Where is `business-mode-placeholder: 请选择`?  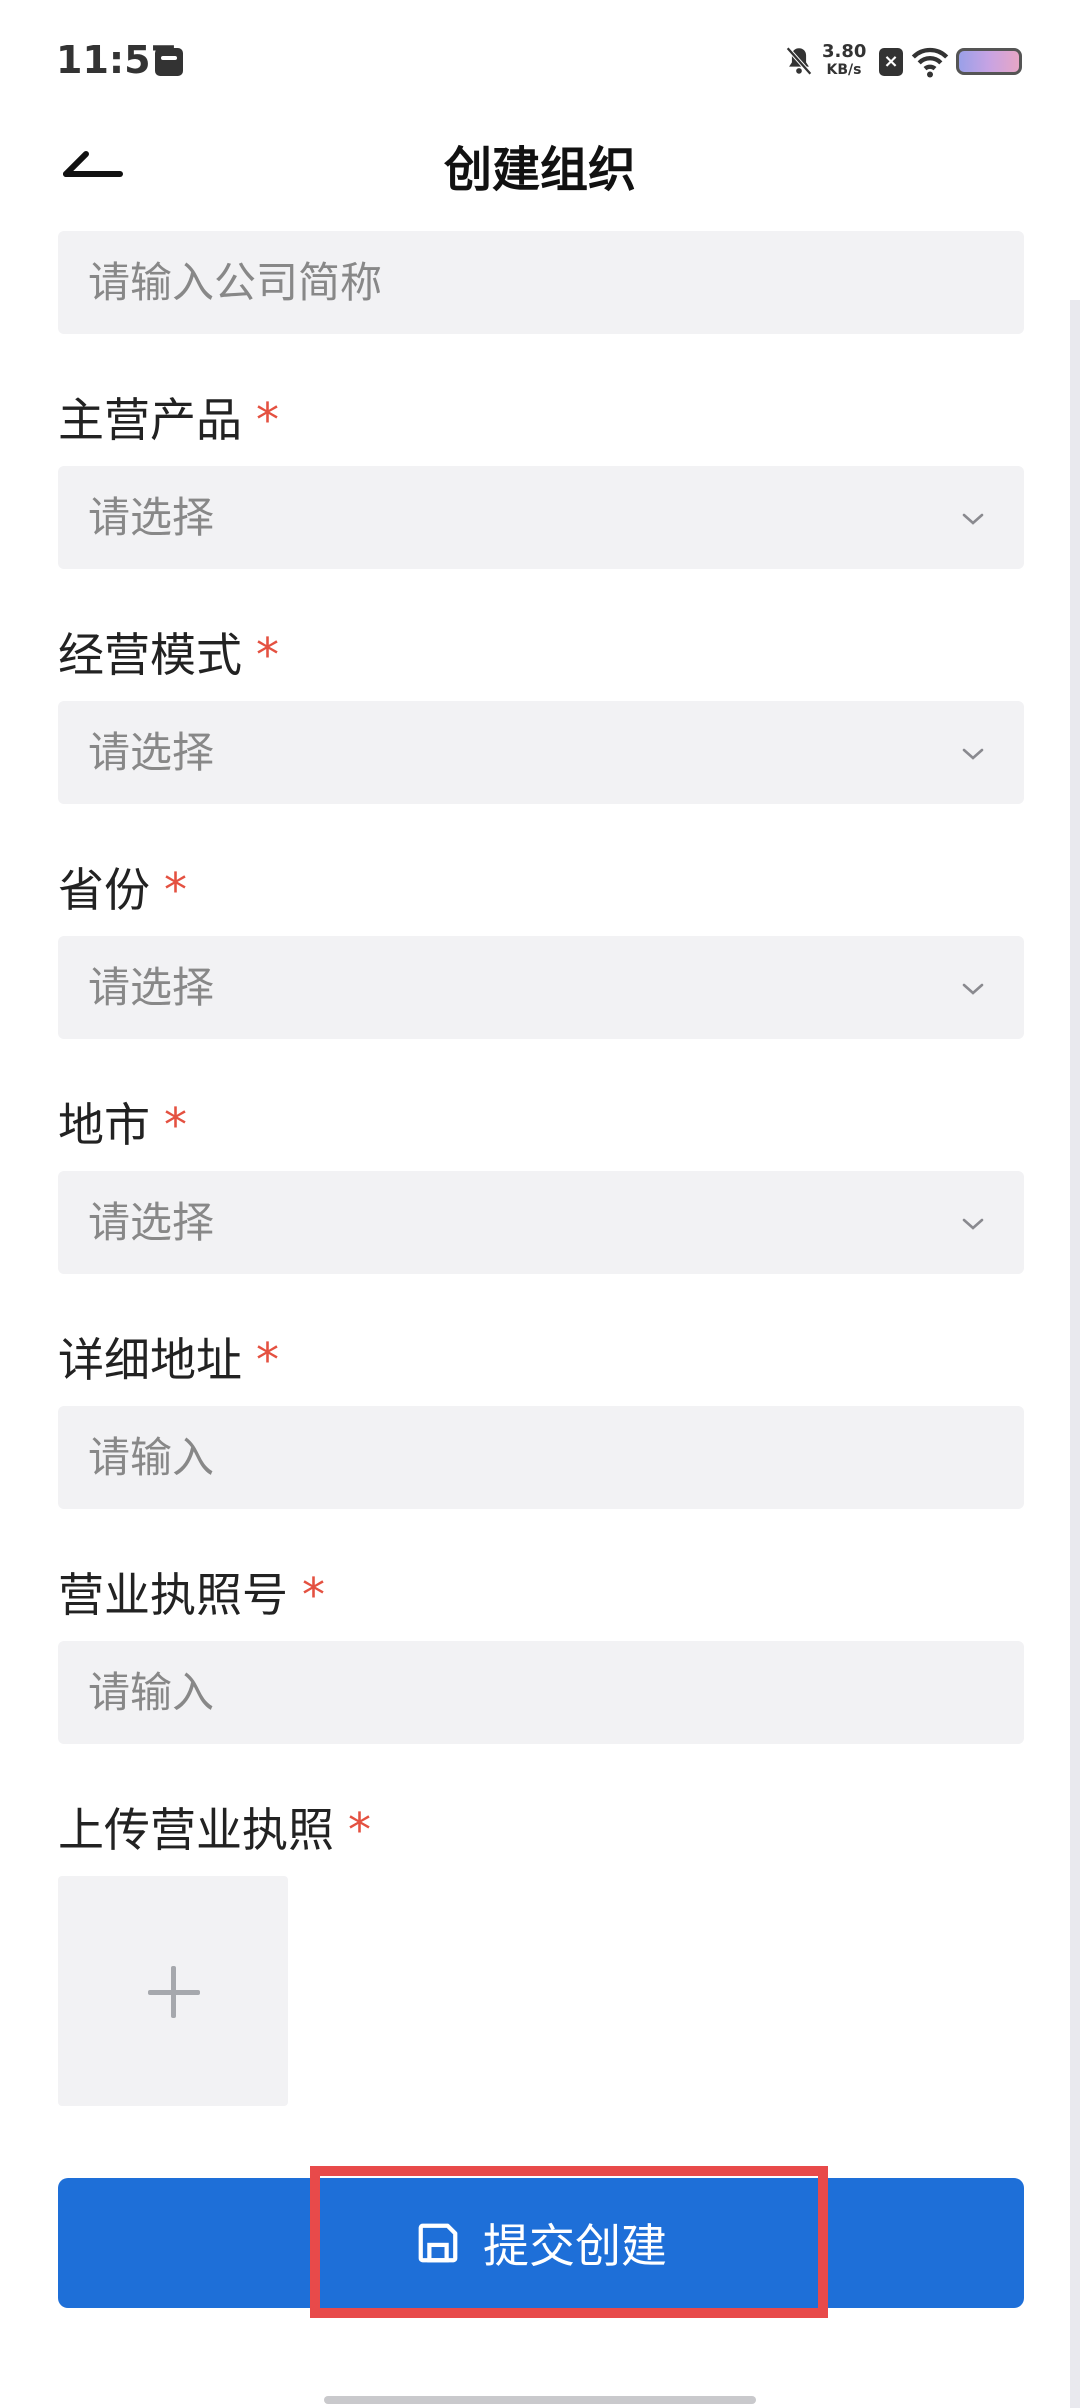 business-mode-placeholder: 请选择 is located at coordinates (151, 752).